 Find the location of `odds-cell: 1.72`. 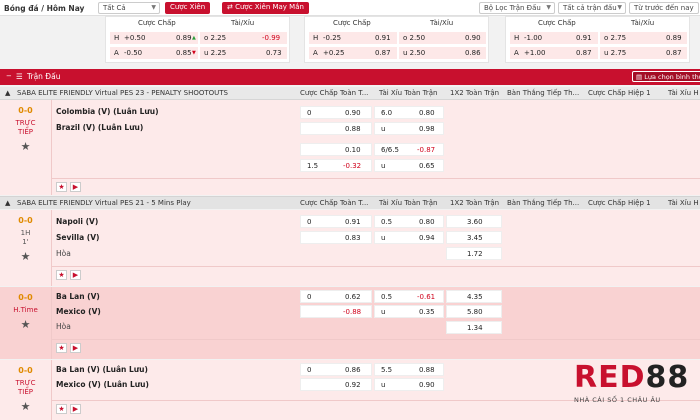

odds-cell: 1.72 is located at coordinates (474, 253).